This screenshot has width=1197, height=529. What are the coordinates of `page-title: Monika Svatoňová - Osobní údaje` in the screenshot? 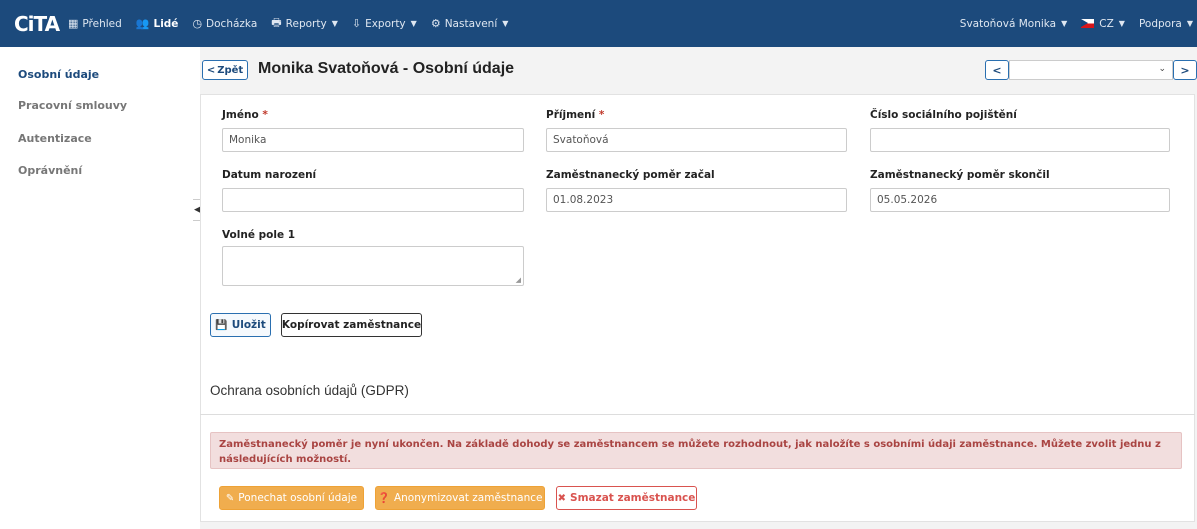 It's located at (386, 68).